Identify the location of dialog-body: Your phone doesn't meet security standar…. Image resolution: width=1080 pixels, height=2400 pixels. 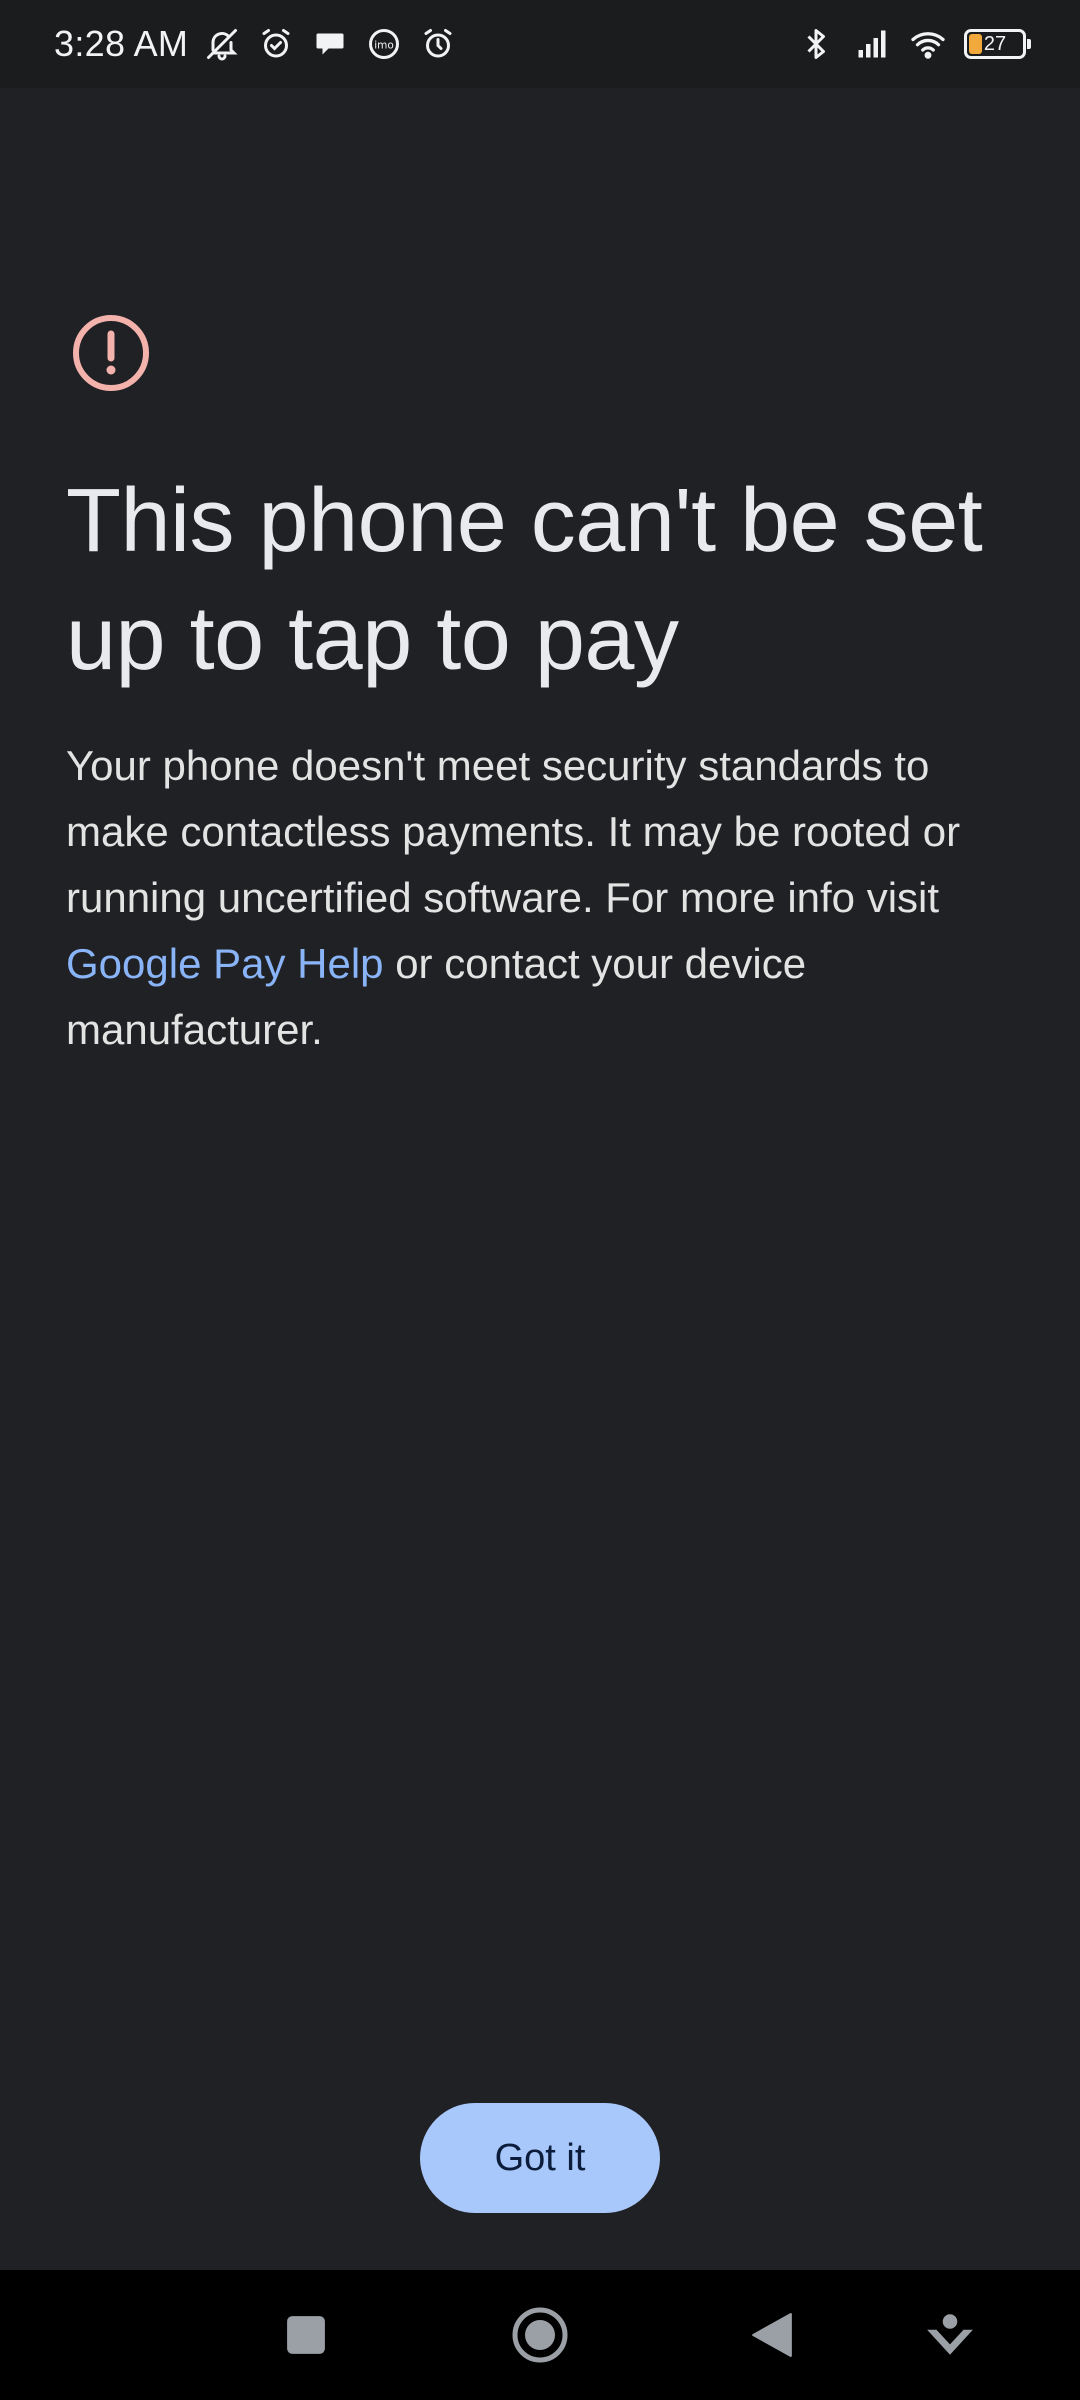
(546, 898).